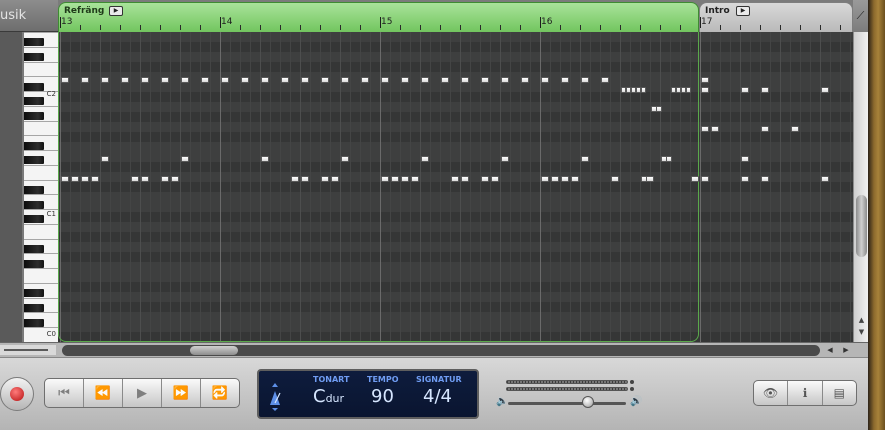 Image resolution: width=885 pixels, height=430 pixels. I want to click on timeline-ruler: Refräng ▶ Intro ▶ 13 14 15 16 17, so click(455, 16).